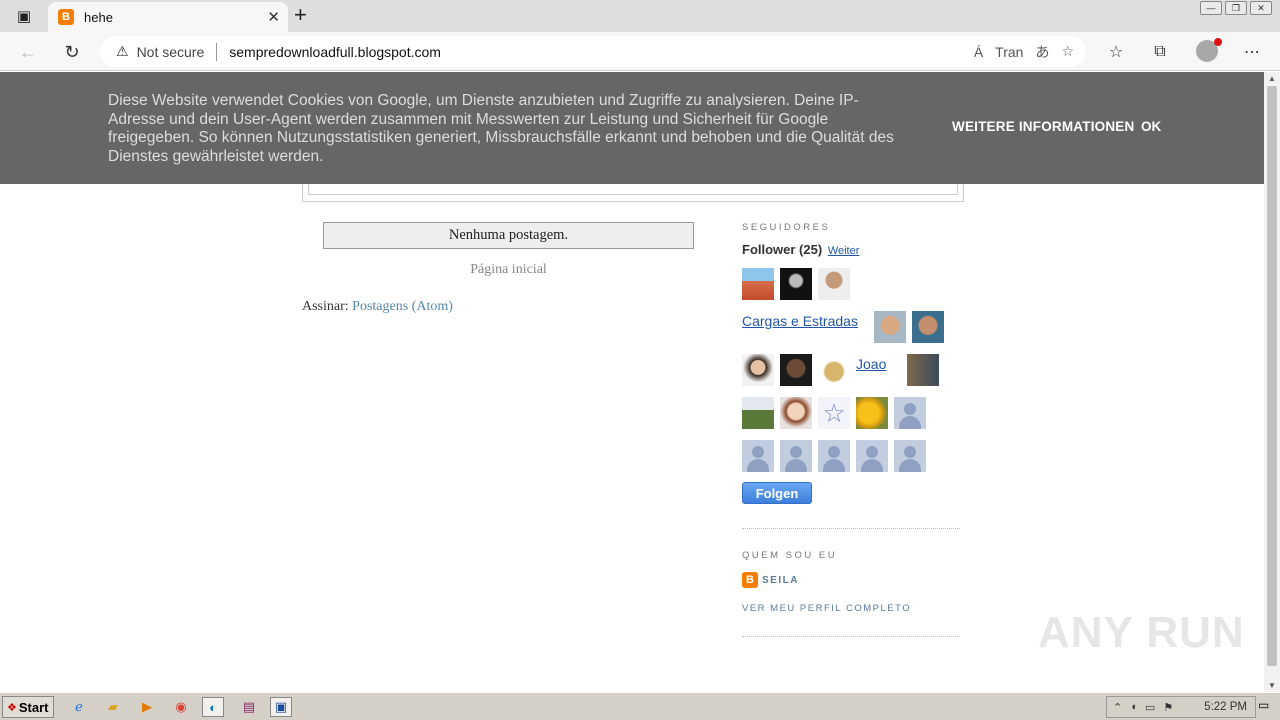  Describe the element at coordinates (1229, 707) in the screenshot. I see `clock: 5:22 PM` at that location.